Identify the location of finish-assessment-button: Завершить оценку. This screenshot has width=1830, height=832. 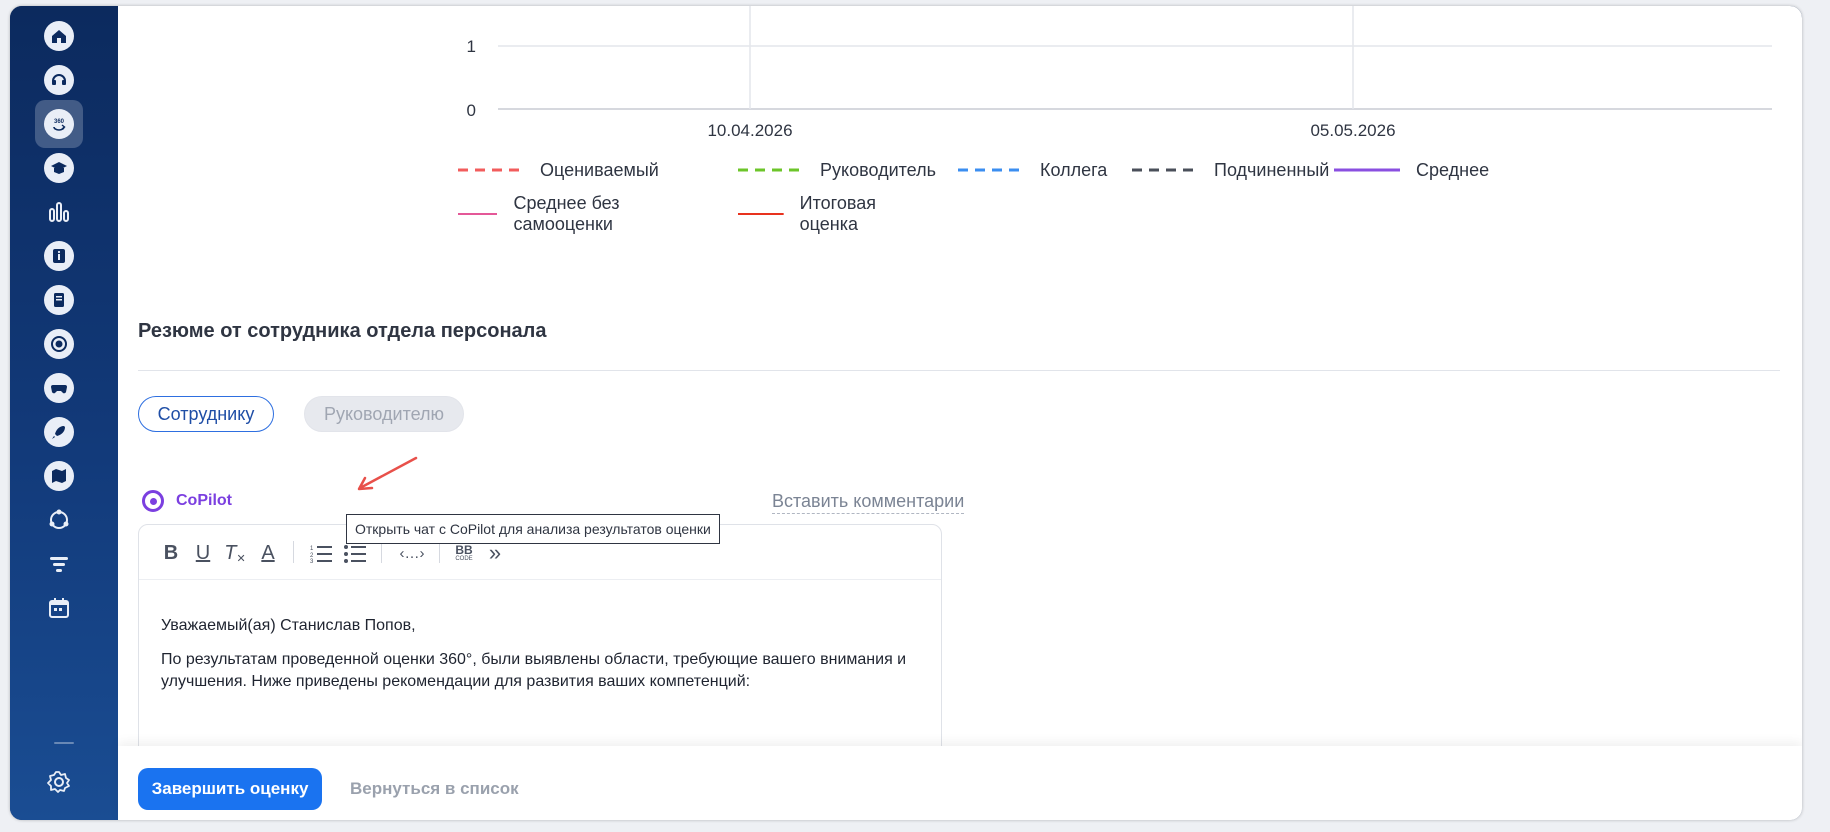
(230, 789).